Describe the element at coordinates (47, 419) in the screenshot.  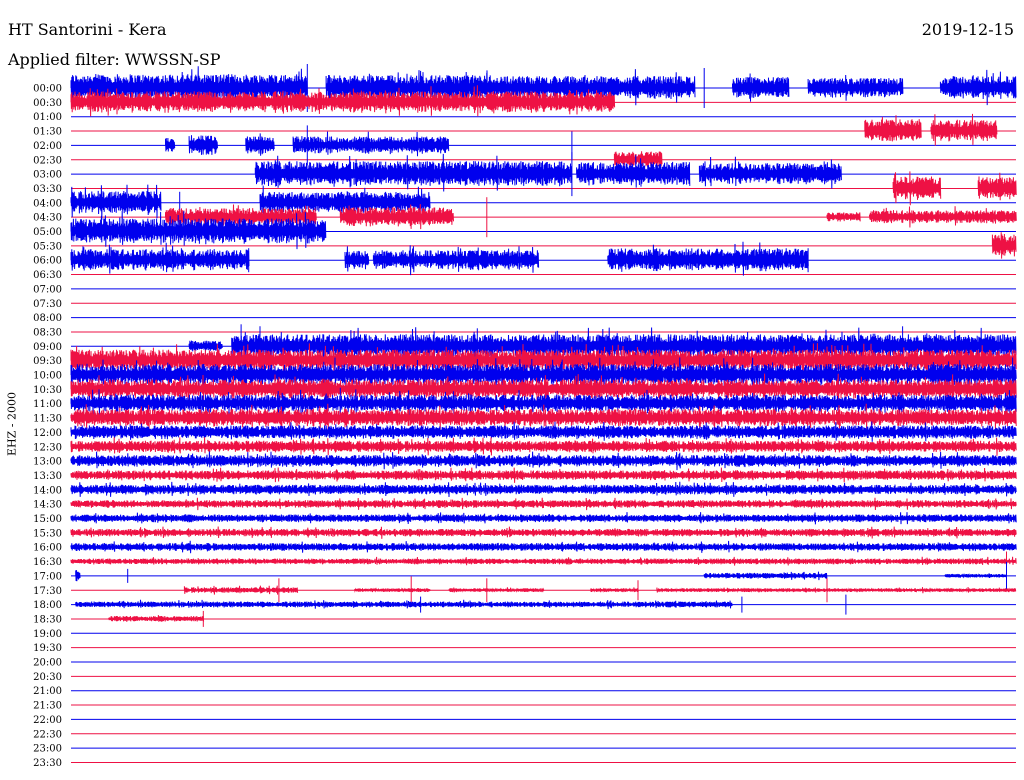
I see `row-time-label: 11:30` at that location.